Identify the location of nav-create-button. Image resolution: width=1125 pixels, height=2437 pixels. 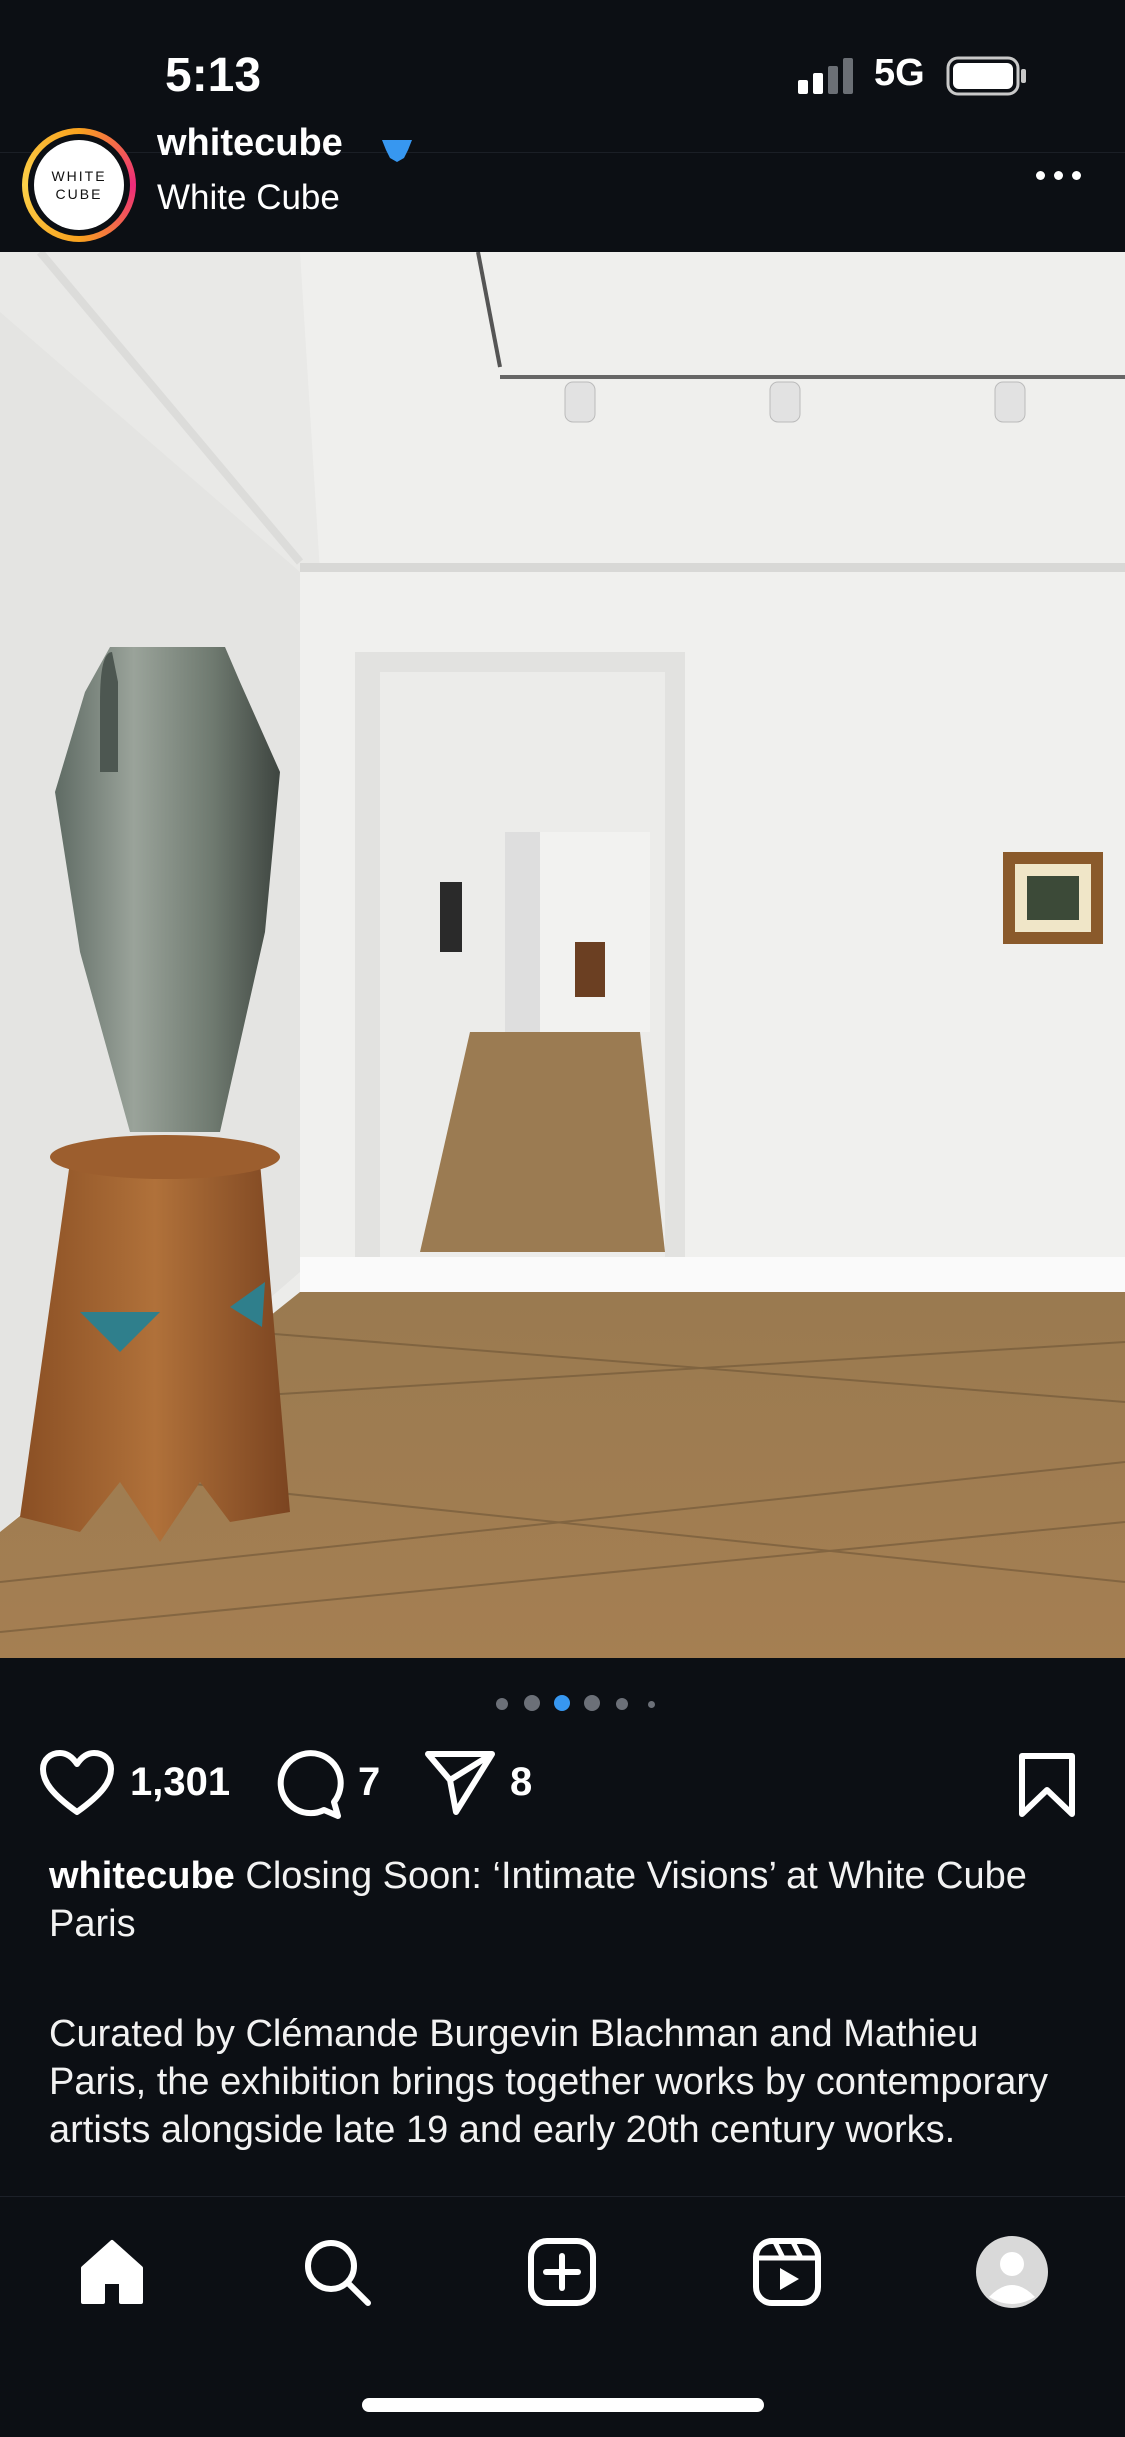
(562, 2272).